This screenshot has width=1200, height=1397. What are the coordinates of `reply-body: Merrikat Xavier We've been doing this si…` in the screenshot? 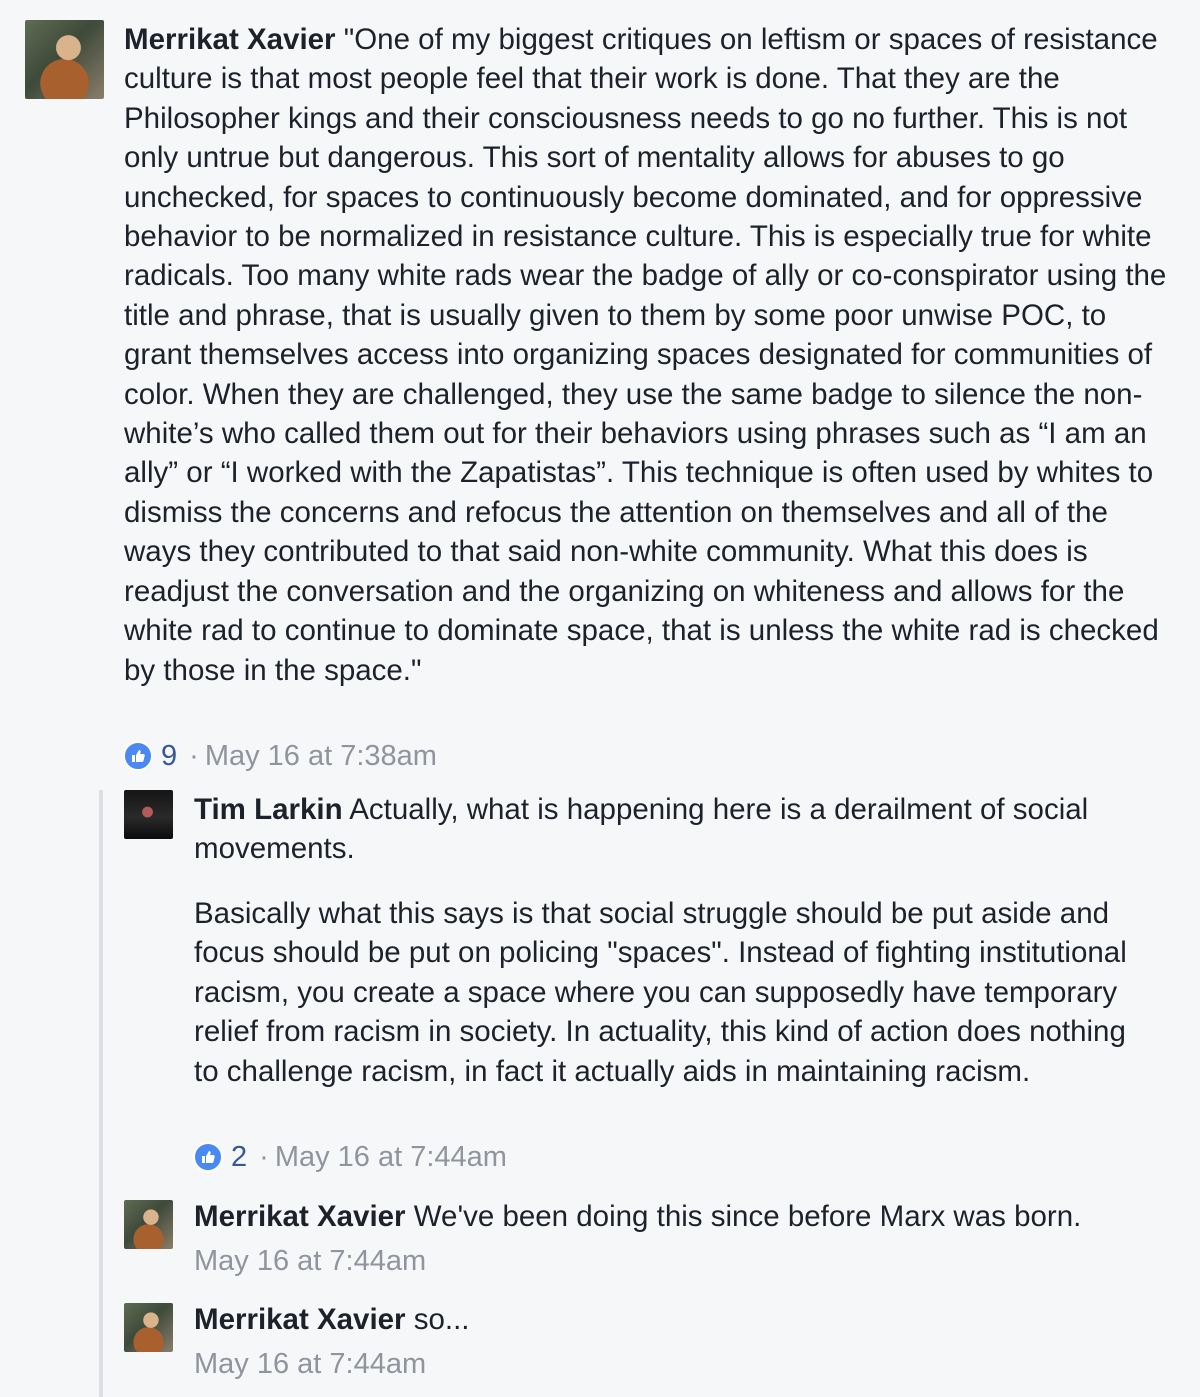 It's located at (684, 1216).